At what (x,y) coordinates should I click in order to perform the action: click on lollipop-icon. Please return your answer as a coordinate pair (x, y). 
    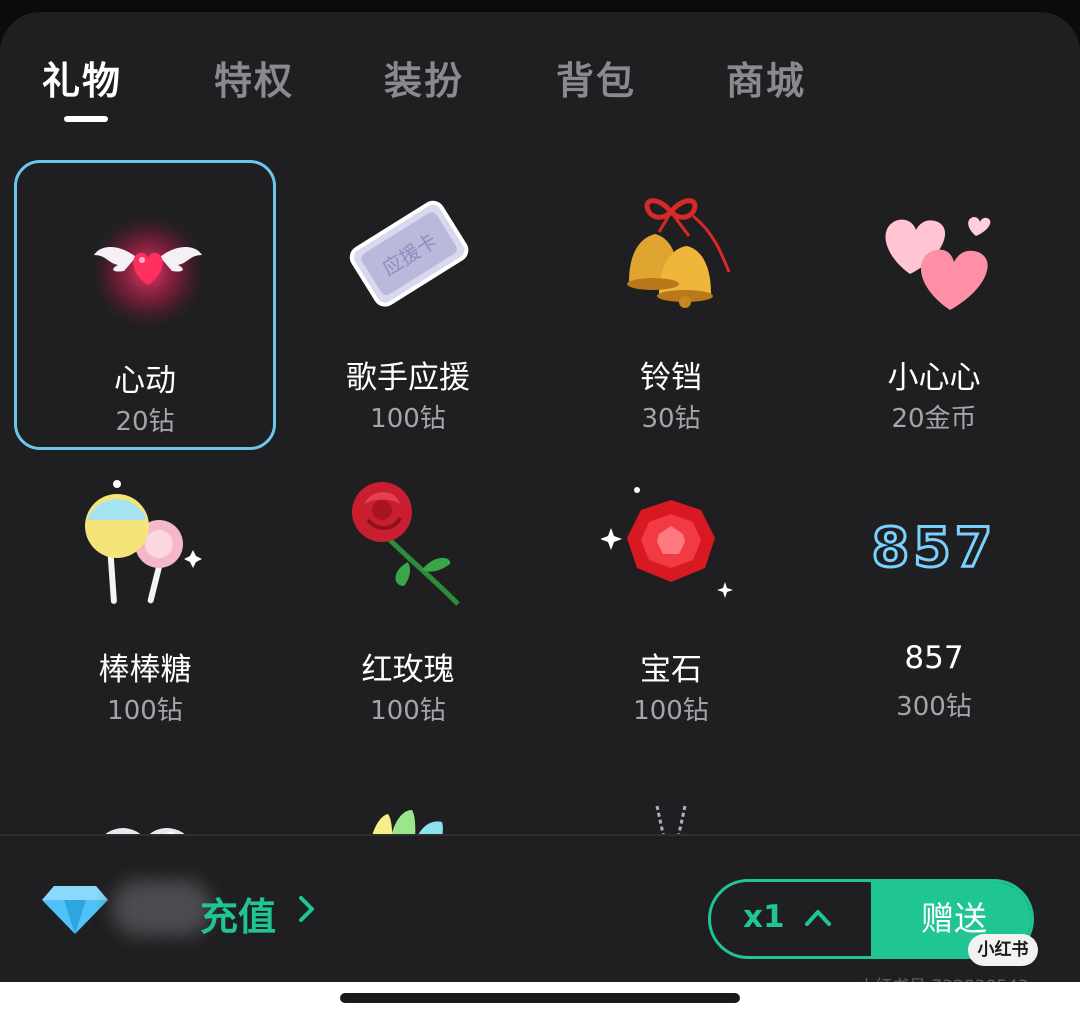
    Looking at the image, I should click on (143, 542).